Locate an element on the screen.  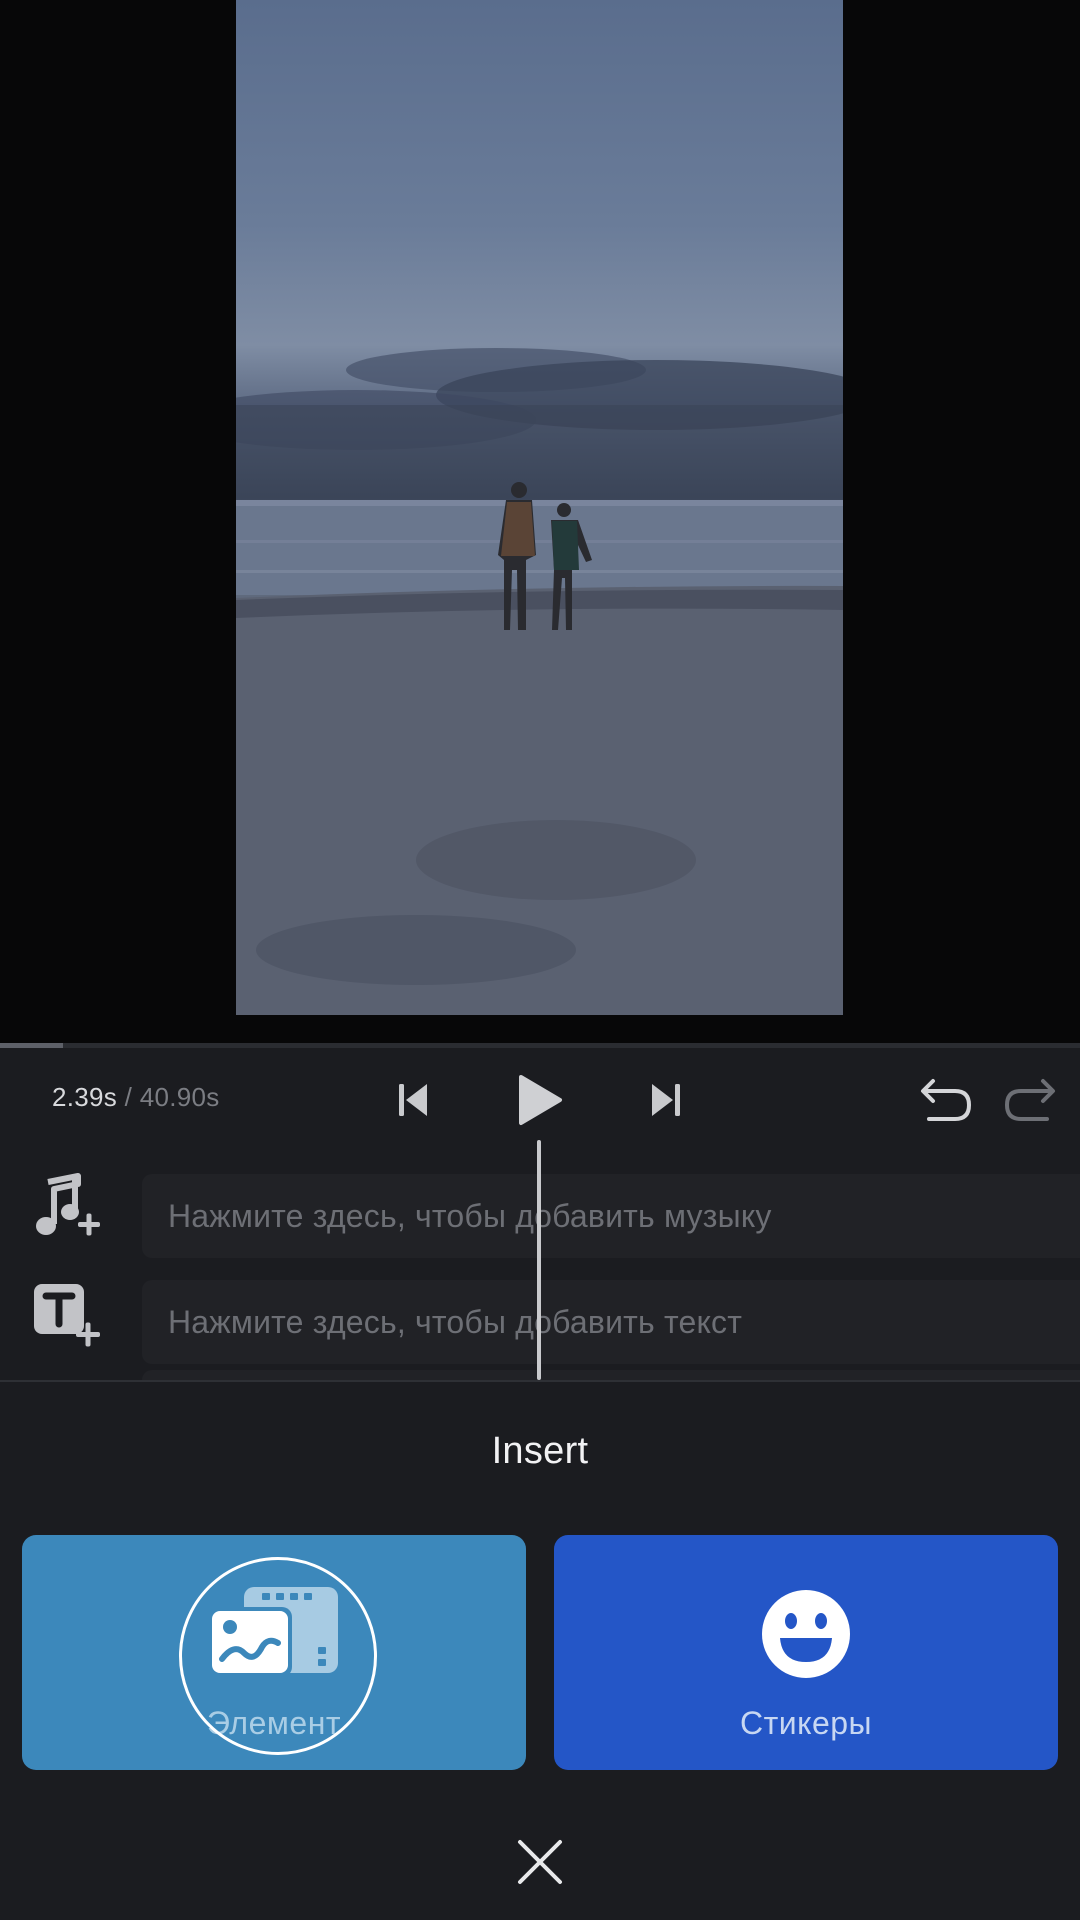
current-time: 2.39s is located at coordinates (85, 1097).